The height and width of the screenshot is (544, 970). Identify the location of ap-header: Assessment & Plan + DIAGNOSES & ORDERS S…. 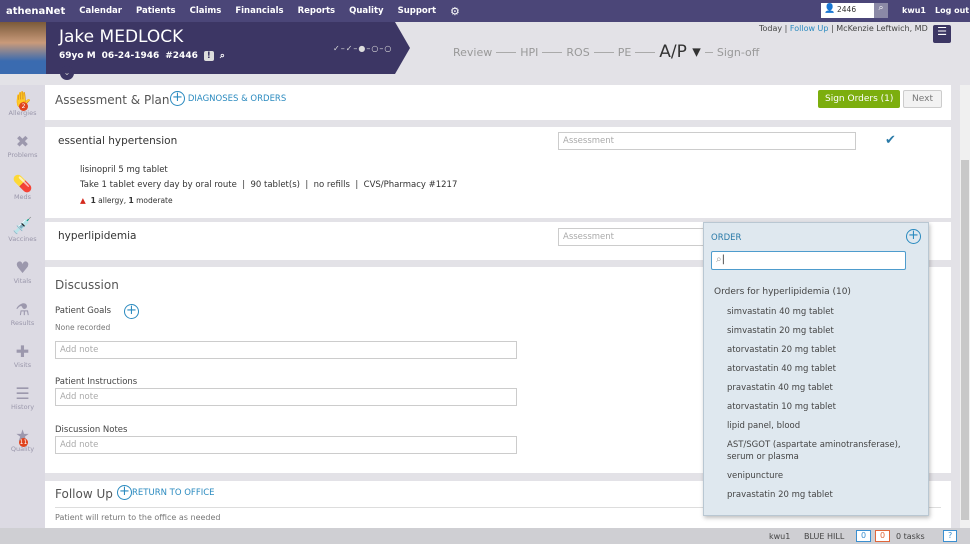
(498, 102).